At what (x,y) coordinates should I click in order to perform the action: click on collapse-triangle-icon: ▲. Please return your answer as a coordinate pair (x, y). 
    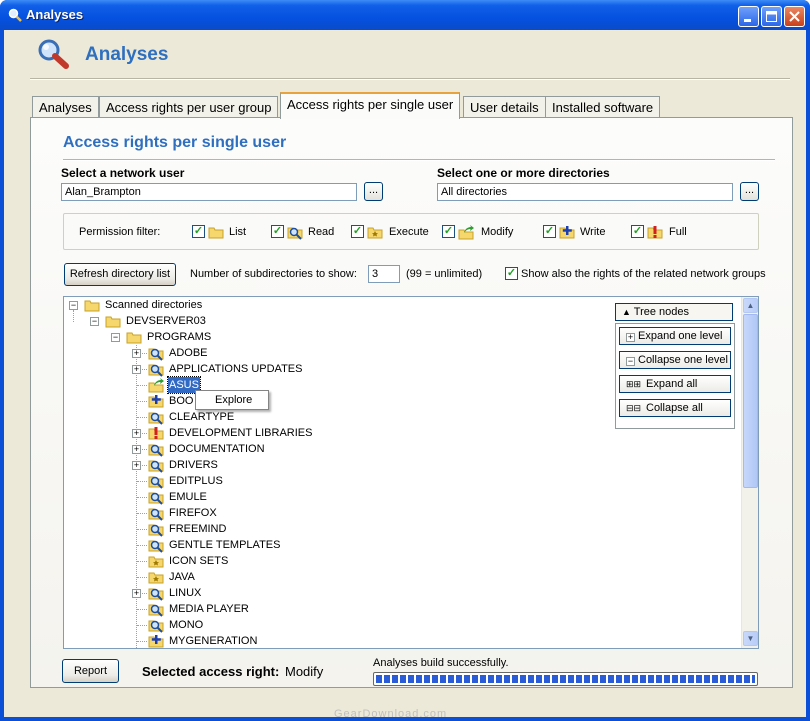
    Looking at the image, I should click on (626, 312).